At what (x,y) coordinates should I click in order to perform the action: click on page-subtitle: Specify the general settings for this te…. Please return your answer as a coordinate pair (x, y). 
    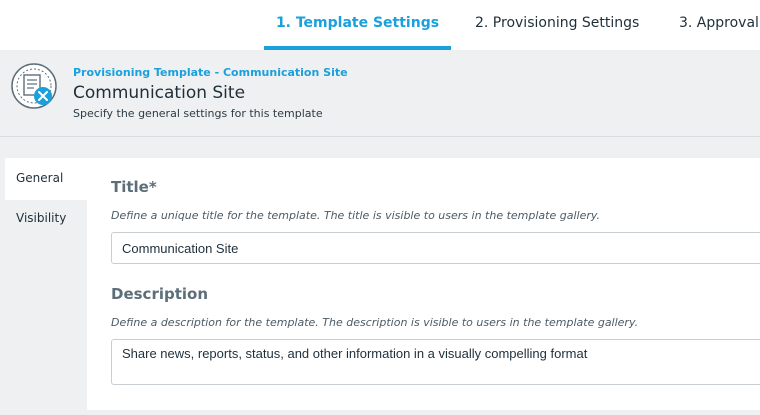
    Looking at the image, I should click on (198, 113).